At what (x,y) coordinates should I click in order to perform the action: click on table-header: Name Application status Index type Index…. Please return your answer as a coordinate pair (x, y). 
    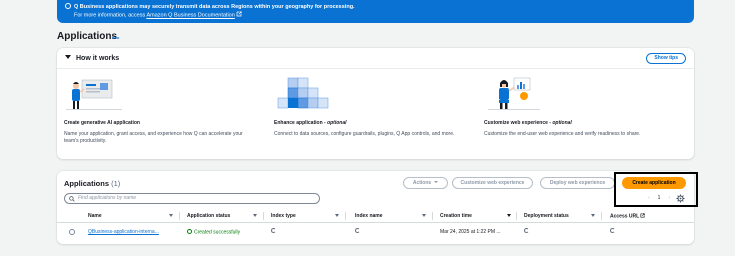
    Looking at the image, I should click on (375, 216).